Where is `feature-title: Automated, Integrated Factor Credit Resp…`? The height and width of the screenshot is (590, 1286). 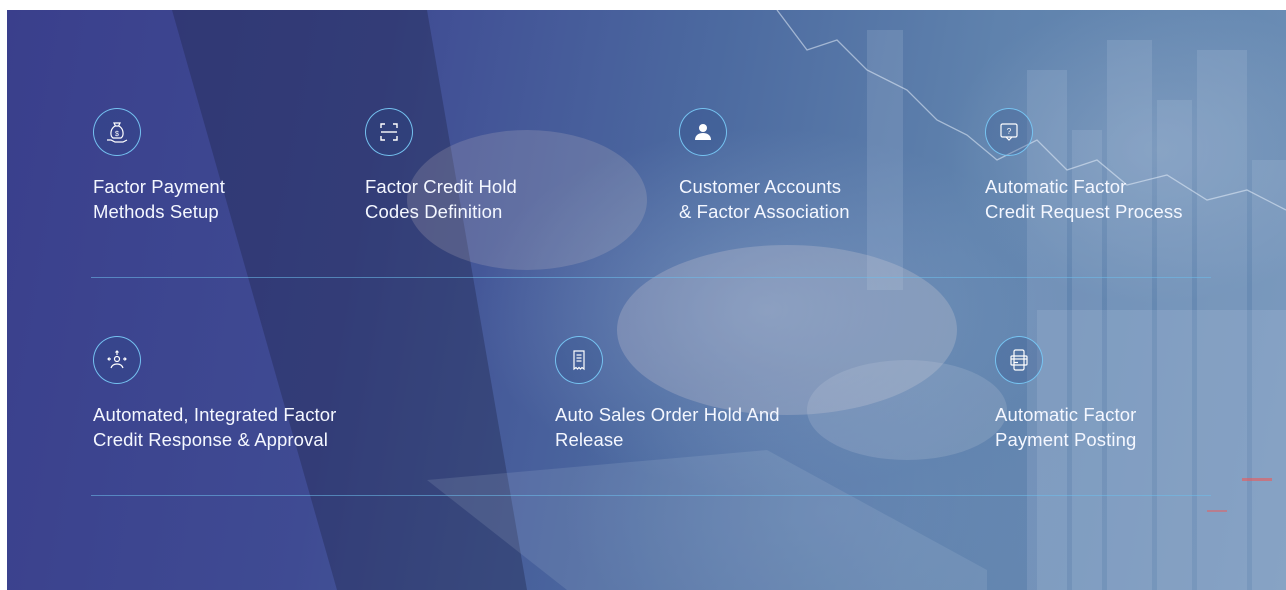 feature-title: Automated, Integrated Factor Credit Resp… is located at coordinates (215, 427).